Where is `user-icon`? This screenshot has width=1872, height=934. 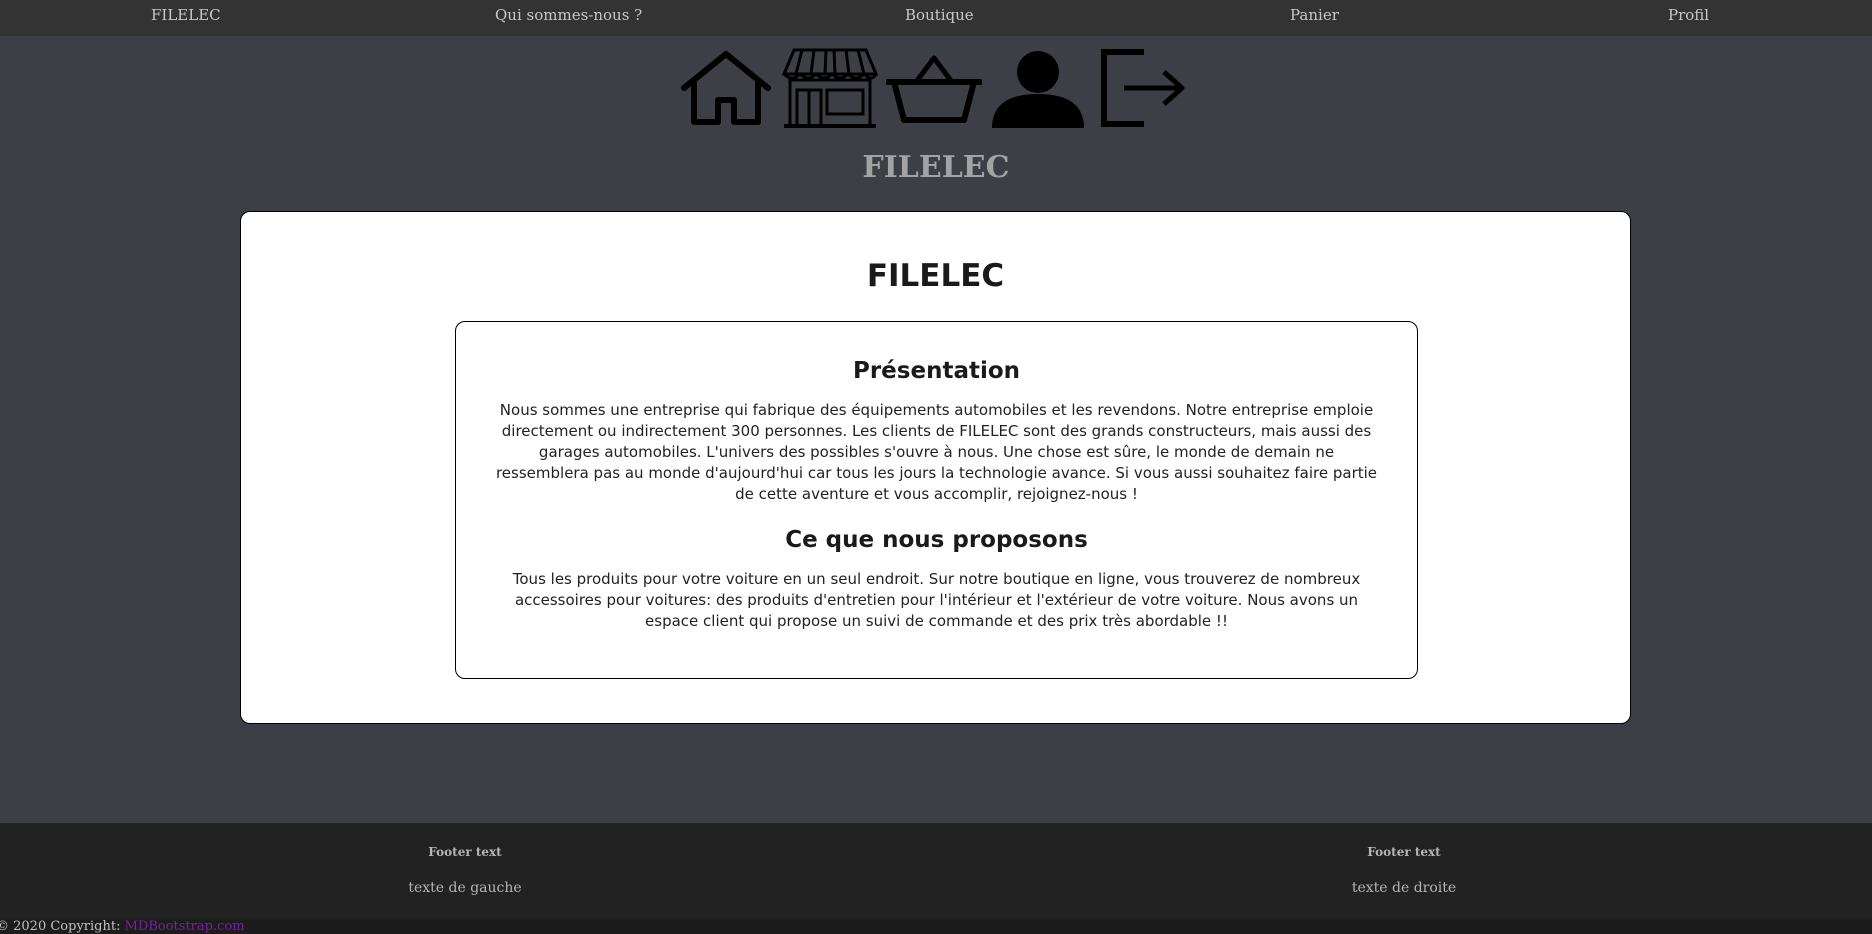
user-icon is located at coordinates (1038, 88).